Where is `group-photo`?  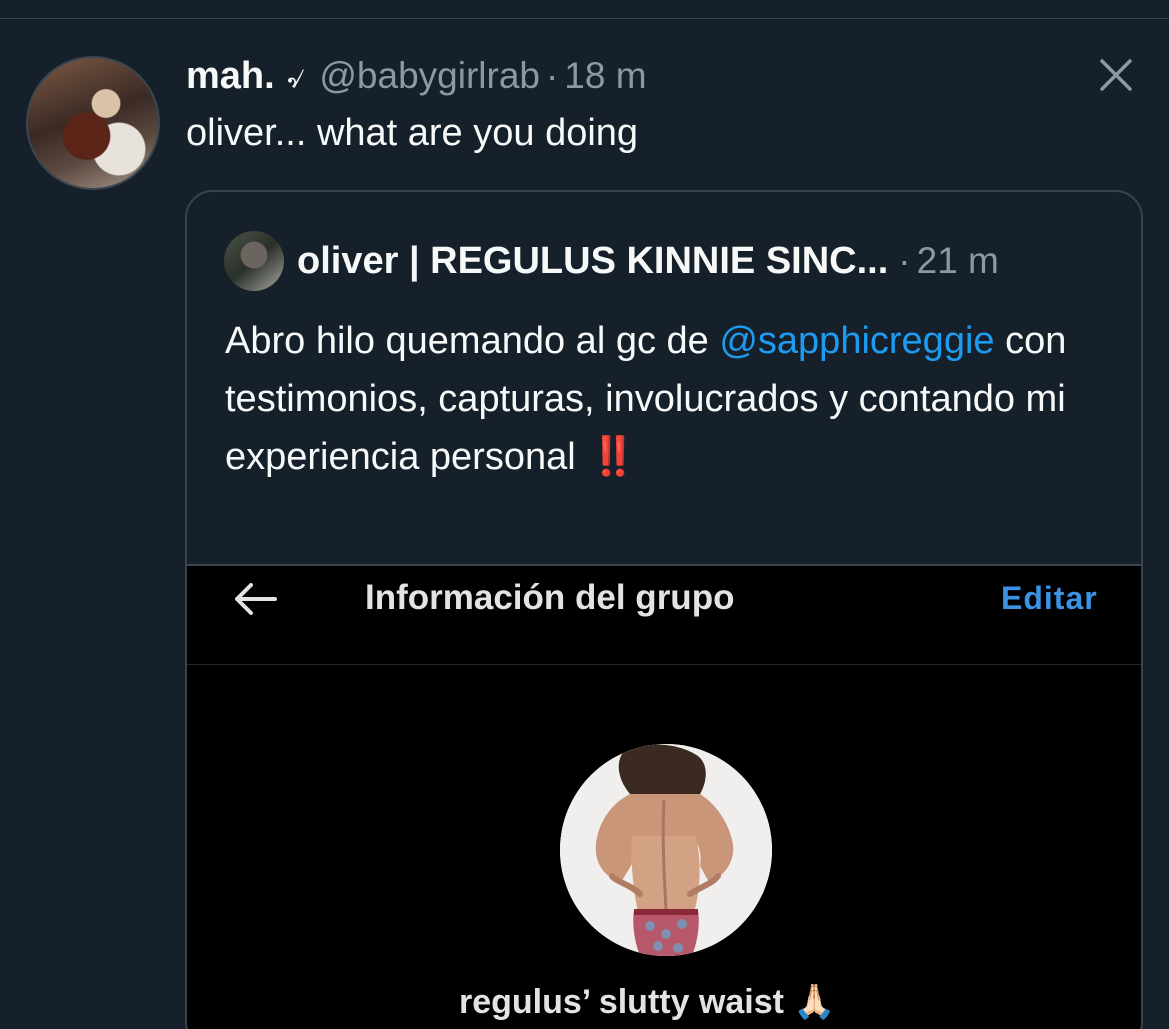
group-photo is located at coordinates (666, 850).